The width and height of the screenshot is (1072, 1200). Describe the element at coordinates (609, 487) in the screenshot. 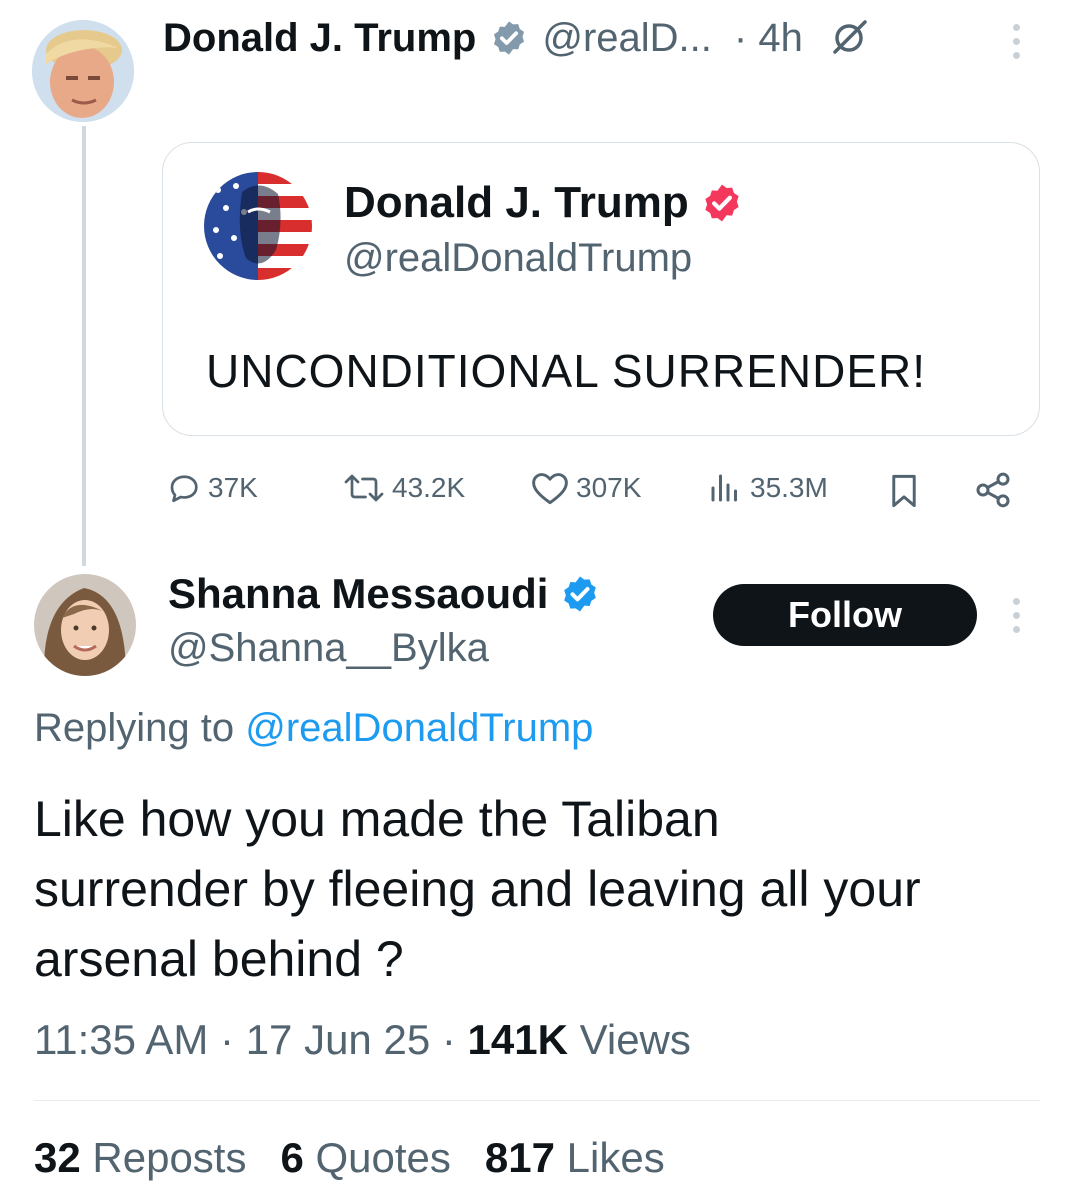

I see `like-count: 307K` at that location.